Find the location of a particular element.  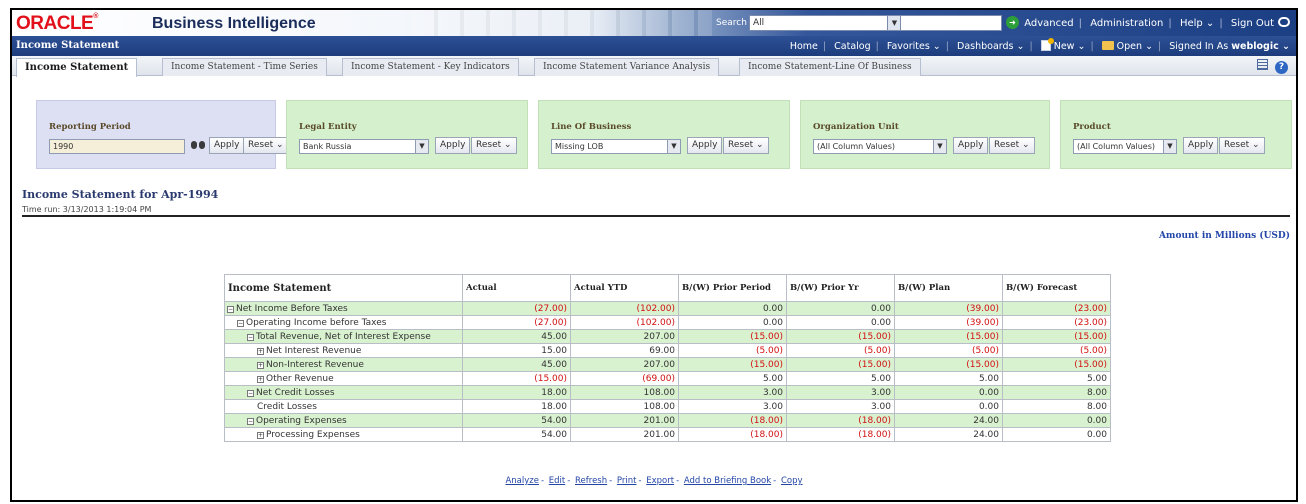

user-name: weblogic is located at coordinates (1255, 46).